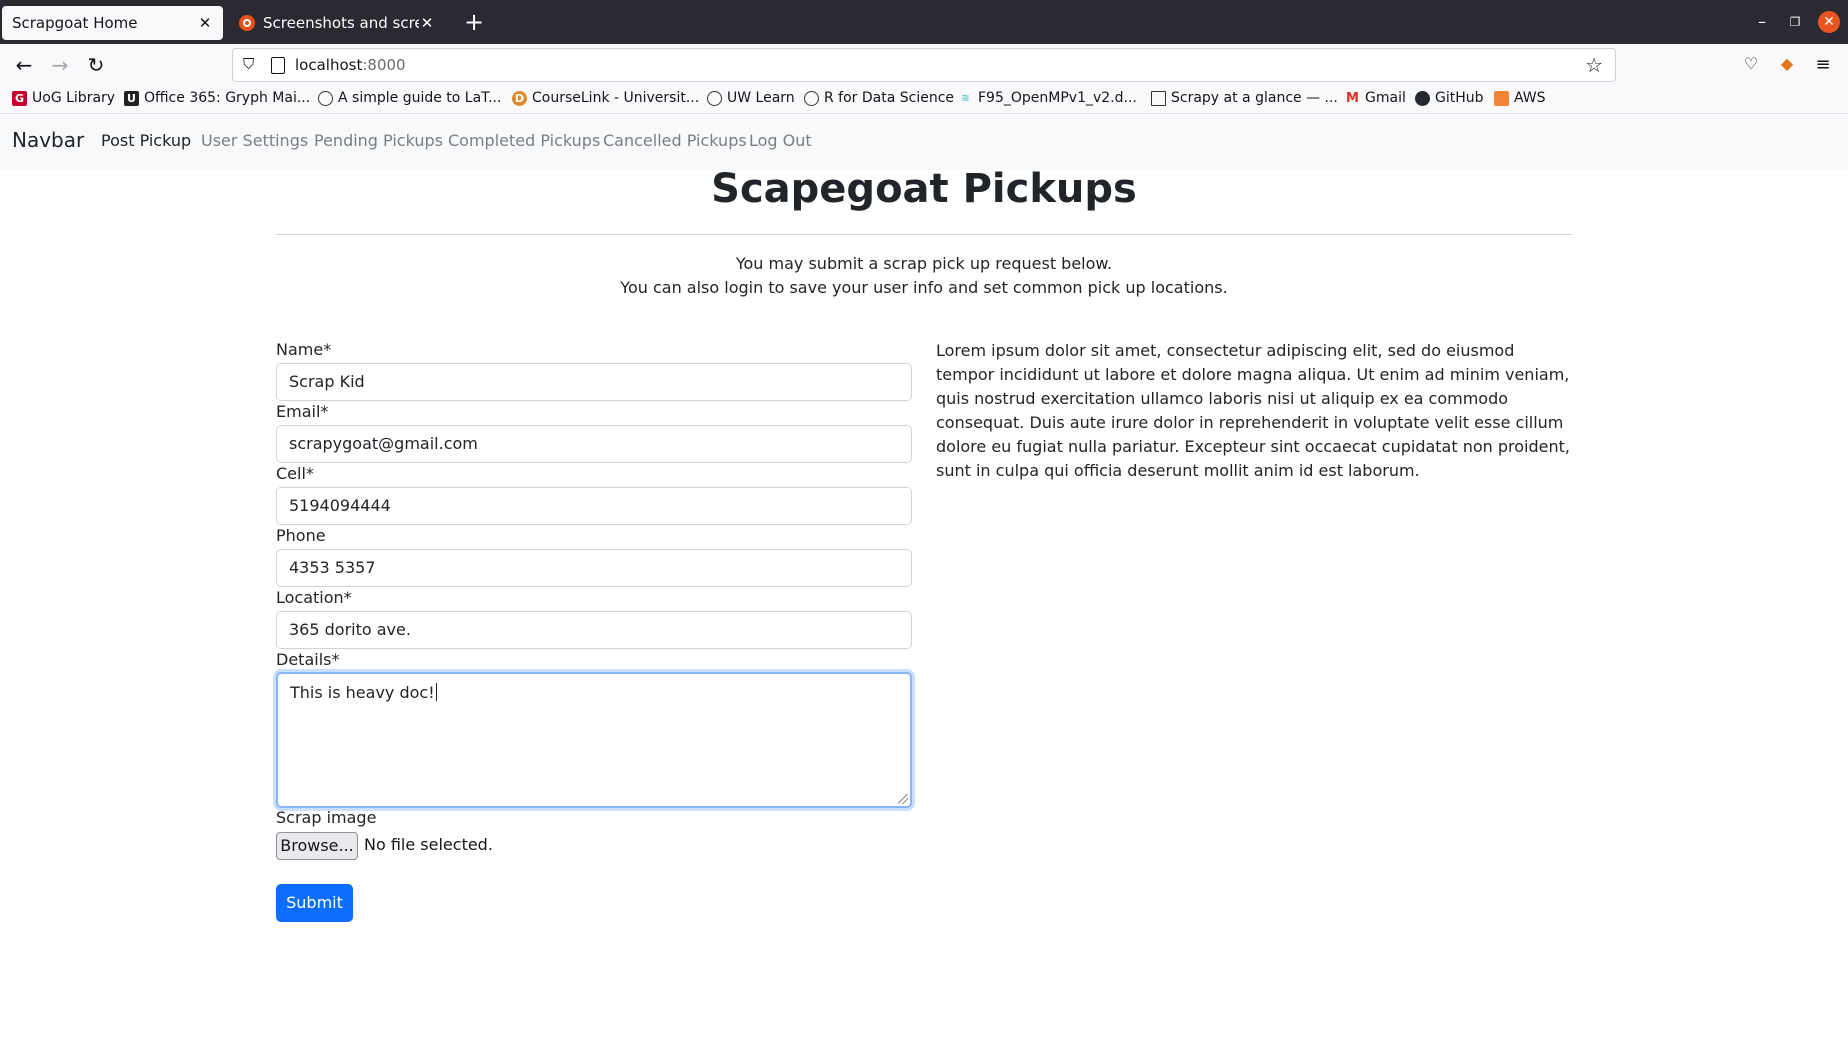  Describe the element at coordinates (594, 630) in the screenshot. I see `location-field: 365 dorito ave.` at that location.